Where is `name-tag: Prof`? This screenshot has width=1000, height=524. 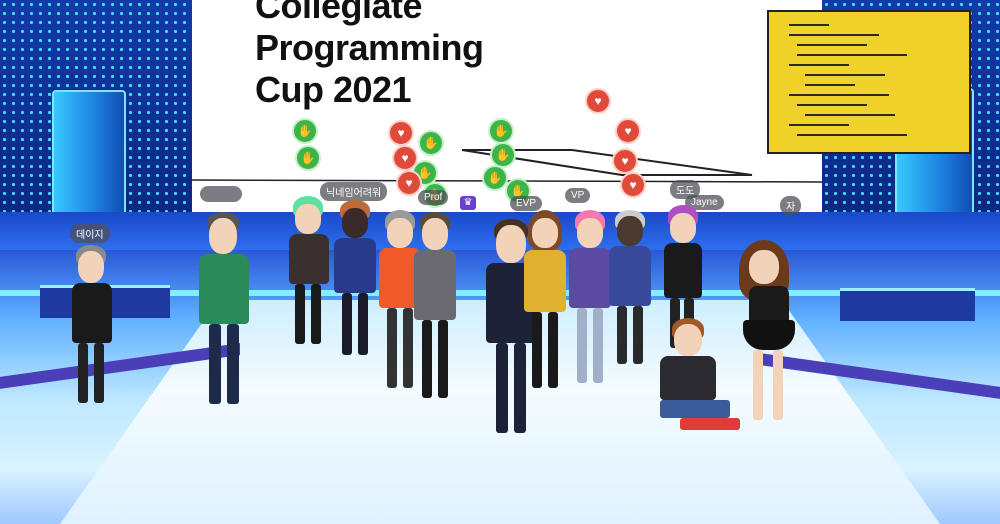
name-tag: Prof is located at coordinates (433, 197).